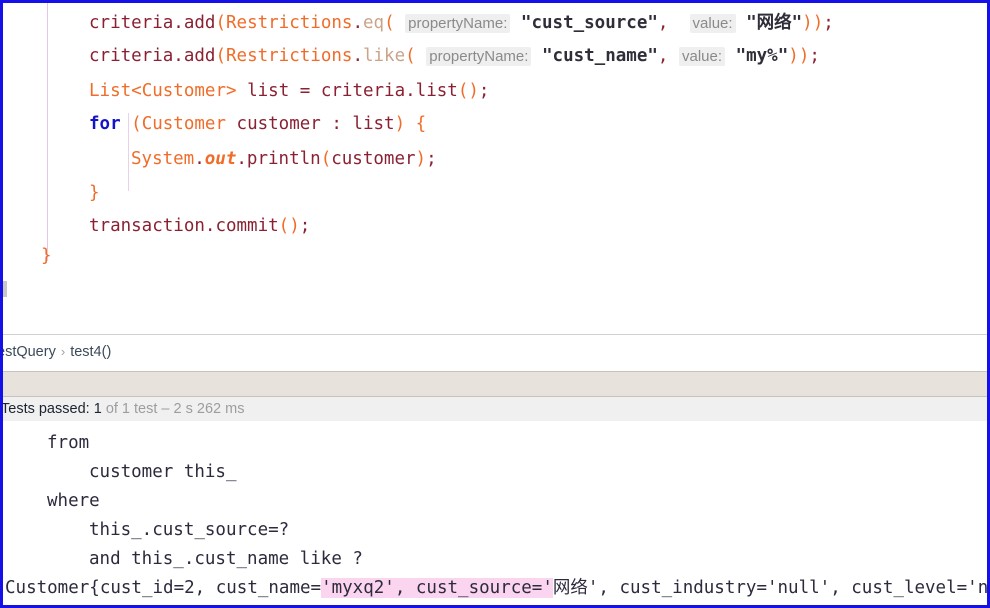 The width and height of the screenshot is (990, 608). I want to click on console-cond-name: and this_.cust_name like ?, so click(226, 559).